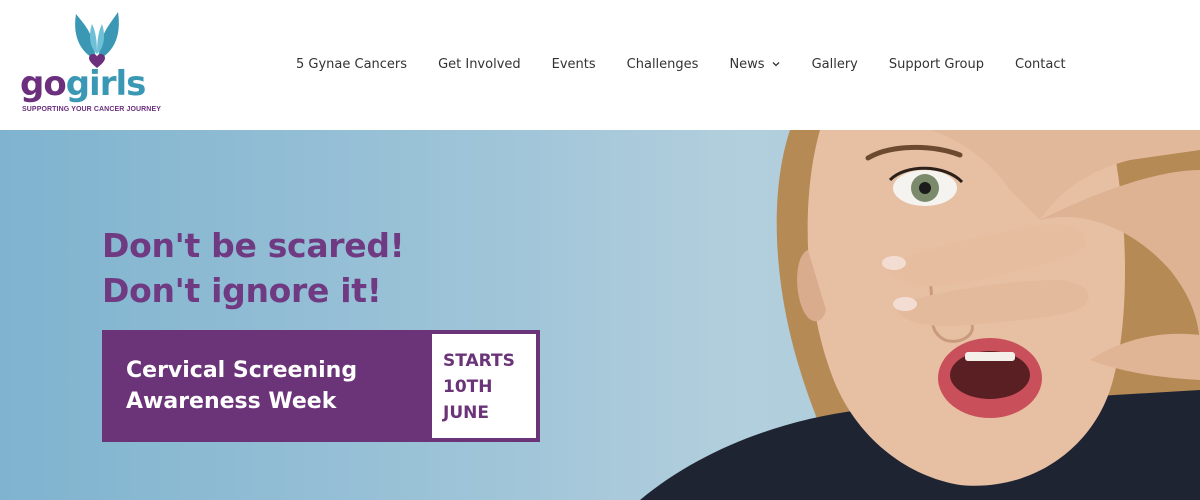 The width and height of the screenshot is (1200, 500). I want to click on nav-item-label: 5 Gynae Cancers, so click(352, 64).